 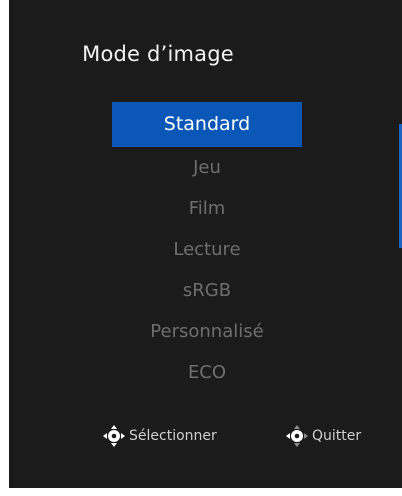 I want to click on menu-item-srgb: sRGB, so click(x=207, y=290).